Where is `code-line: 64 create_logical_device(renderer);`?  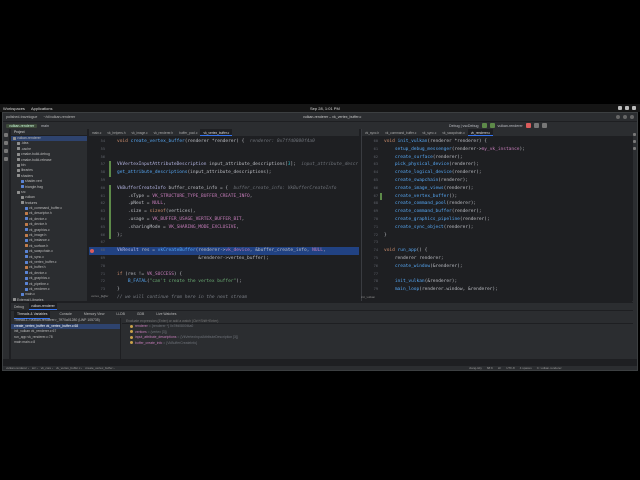
code-line: 64 create_logical_device(renderer); is located at coordinates (497, 173).